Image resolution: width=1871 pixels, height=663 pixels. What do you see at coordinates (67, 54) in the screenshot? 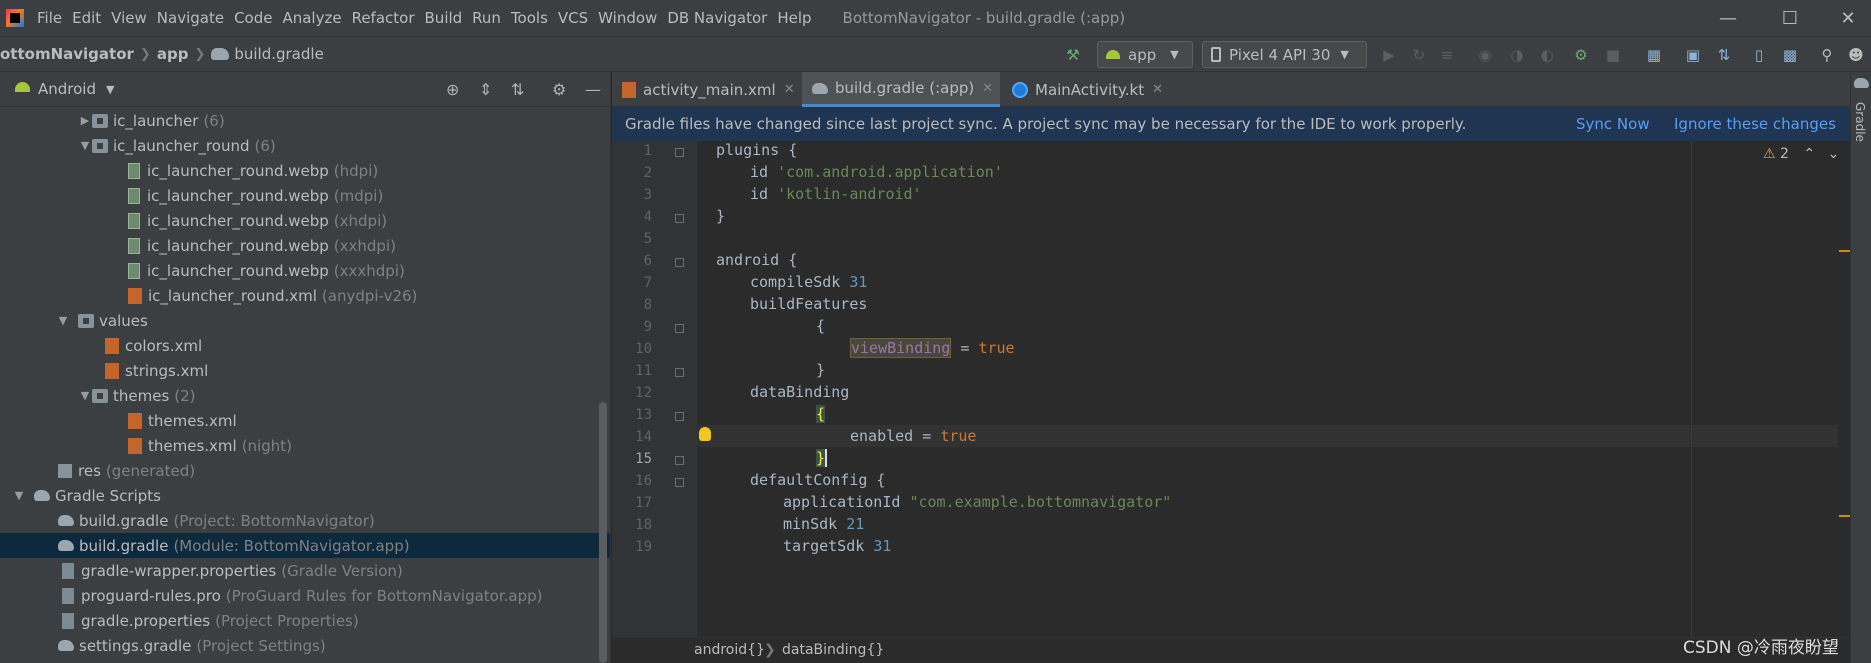
I see `breadcrumb-project: ottomNavigator` at bounding box center [67, 54].